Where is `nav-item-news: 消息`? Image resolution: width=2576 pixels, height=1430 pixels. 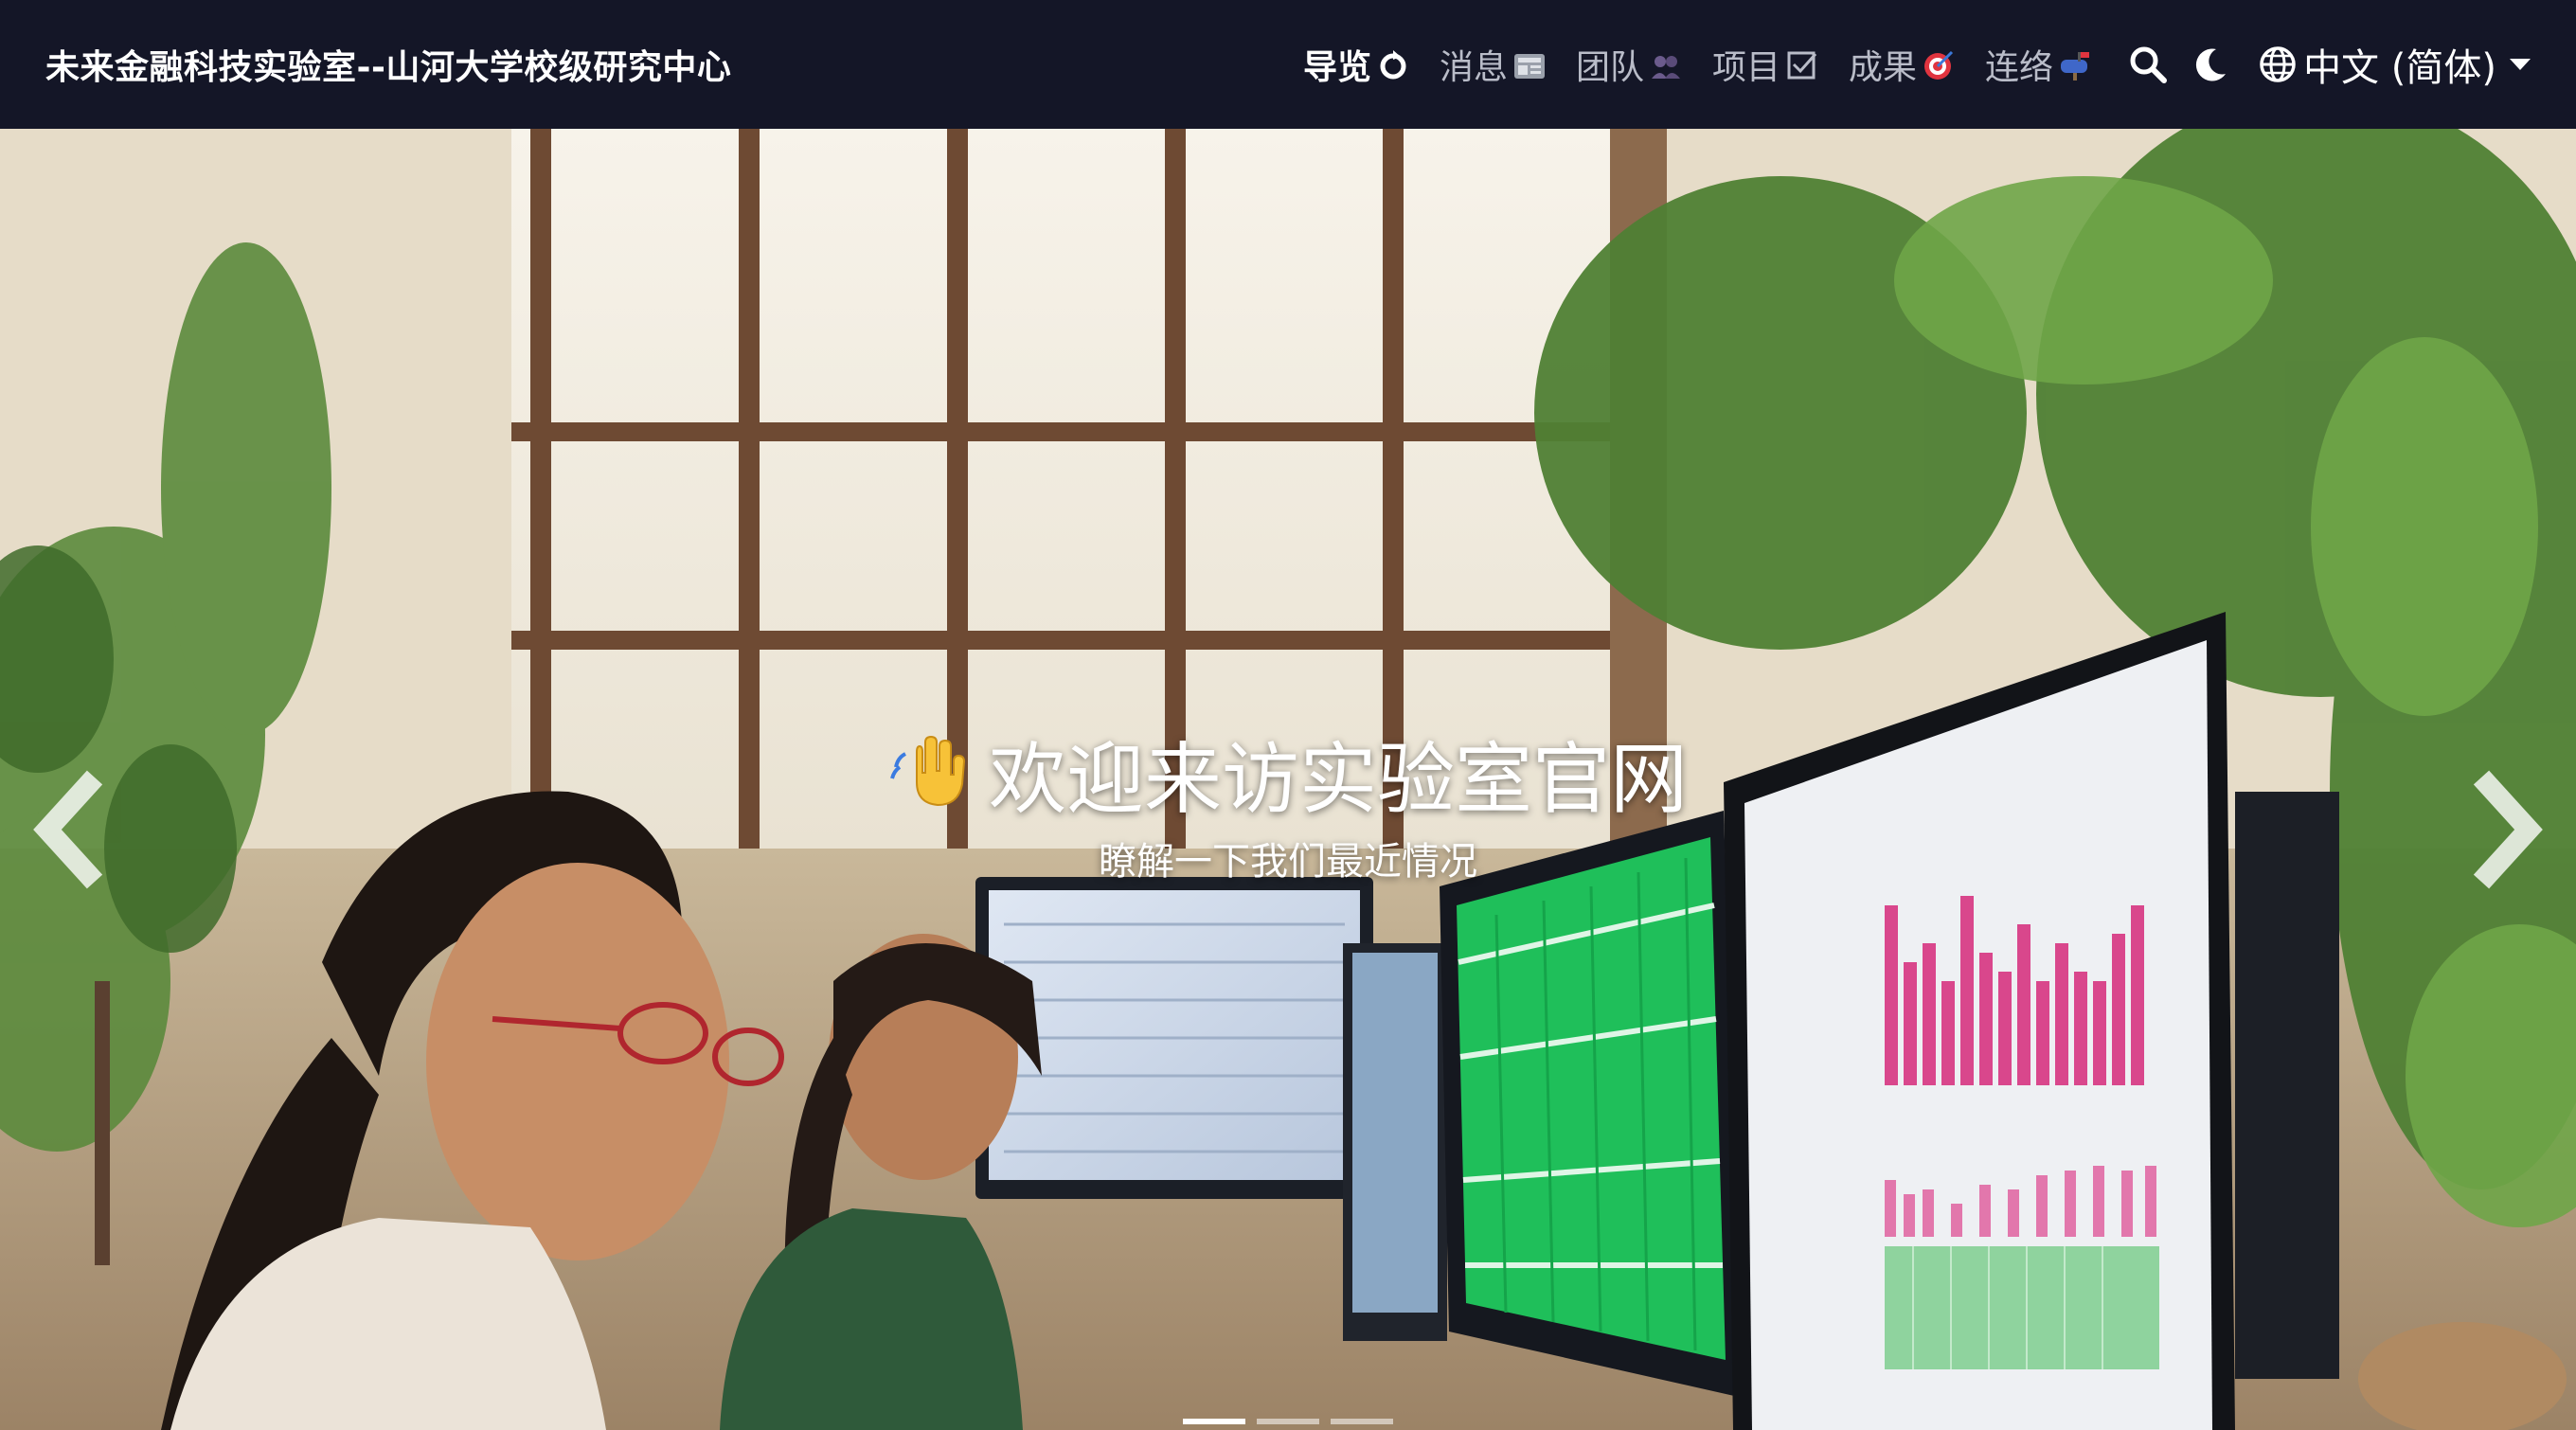 nav-item-news: 消息 is located at coordinates (1493, 64).